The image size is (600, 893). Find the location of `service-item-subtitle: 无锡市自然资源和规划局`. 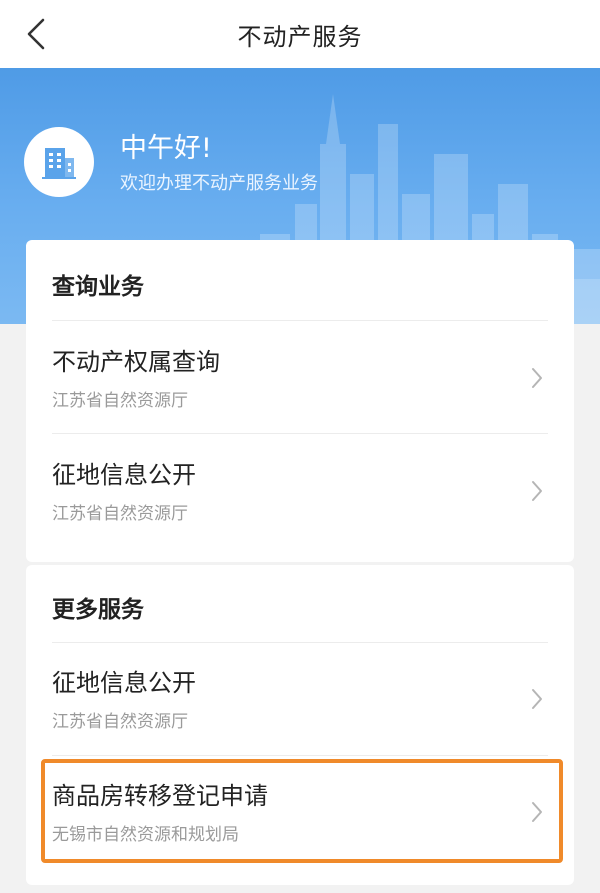

service-item-subtitle: 无锡市自然资源和规划局 is located at coordinates (145, 835).